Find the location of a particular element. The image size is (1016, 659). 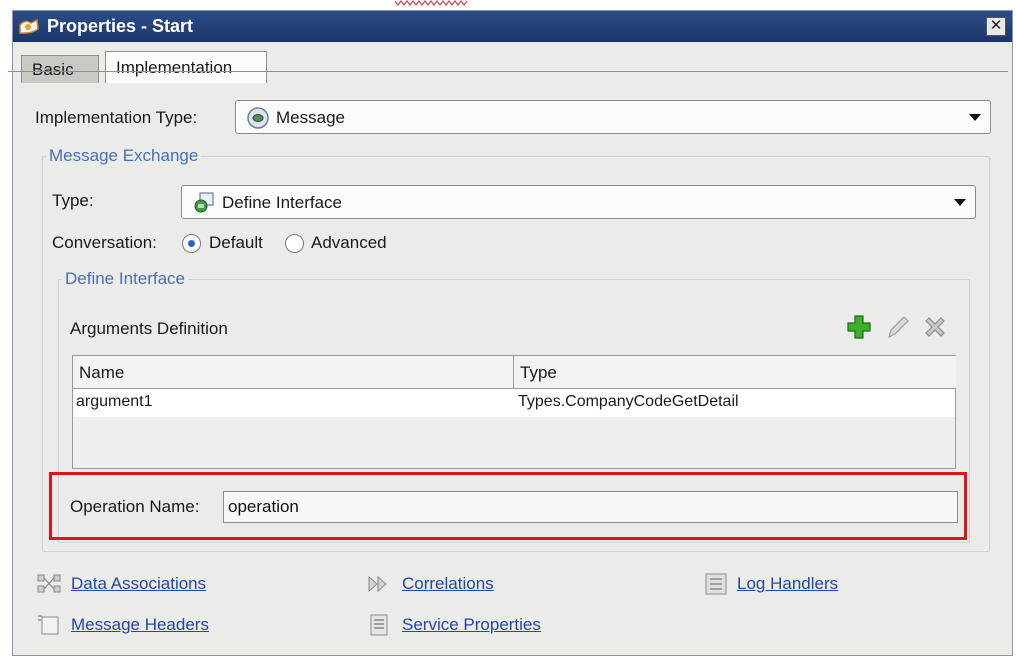

tab-divider is located at coordinates (508, 71).